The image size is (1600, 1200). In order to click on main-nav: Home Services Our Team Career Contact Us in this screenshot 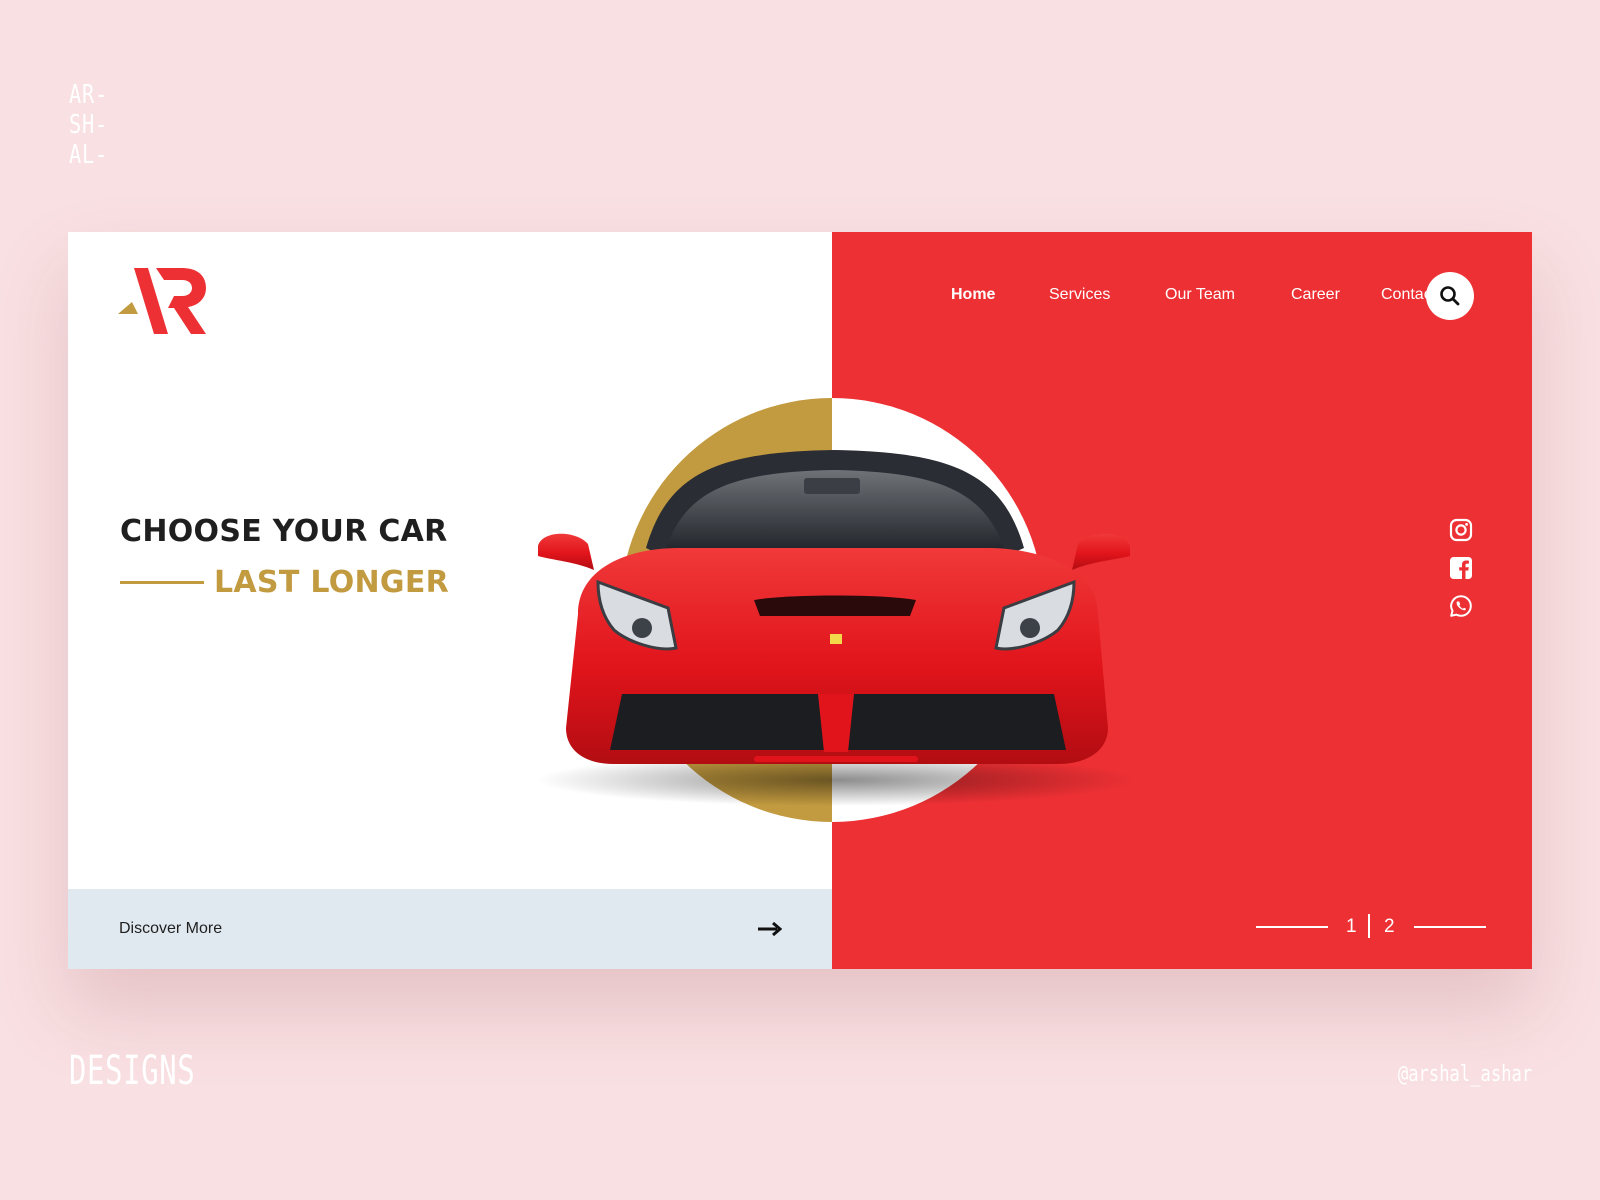, I will do `click(1182, 296)`.